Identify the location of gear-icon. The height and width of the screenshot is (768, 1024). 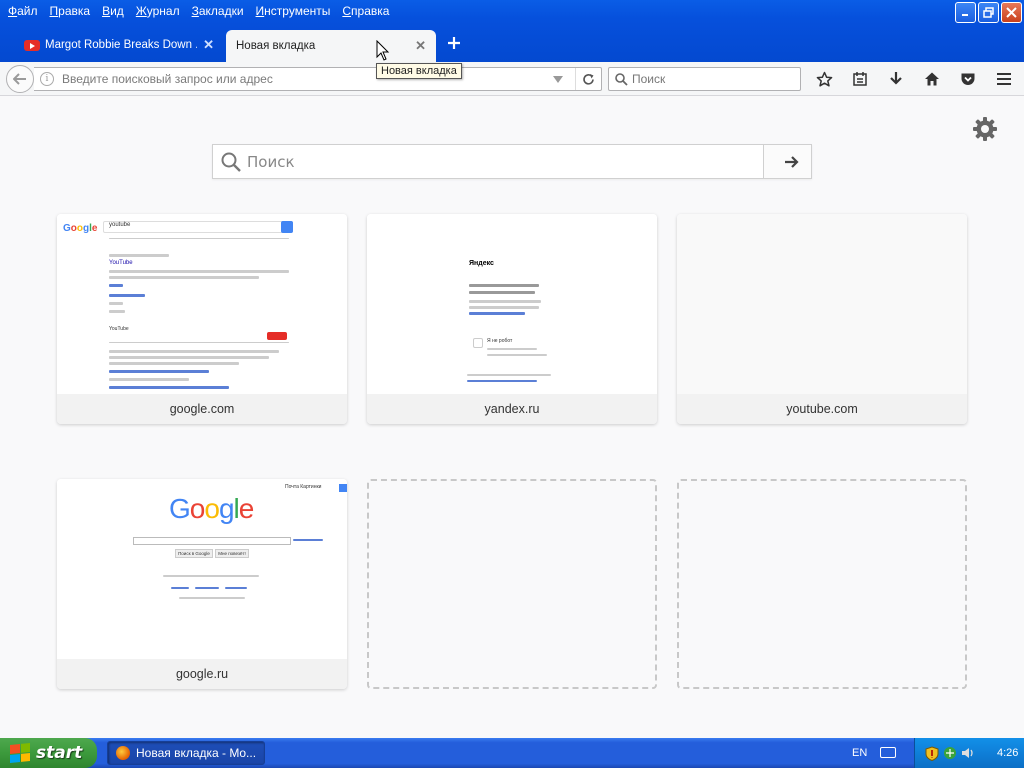
(985, 129).